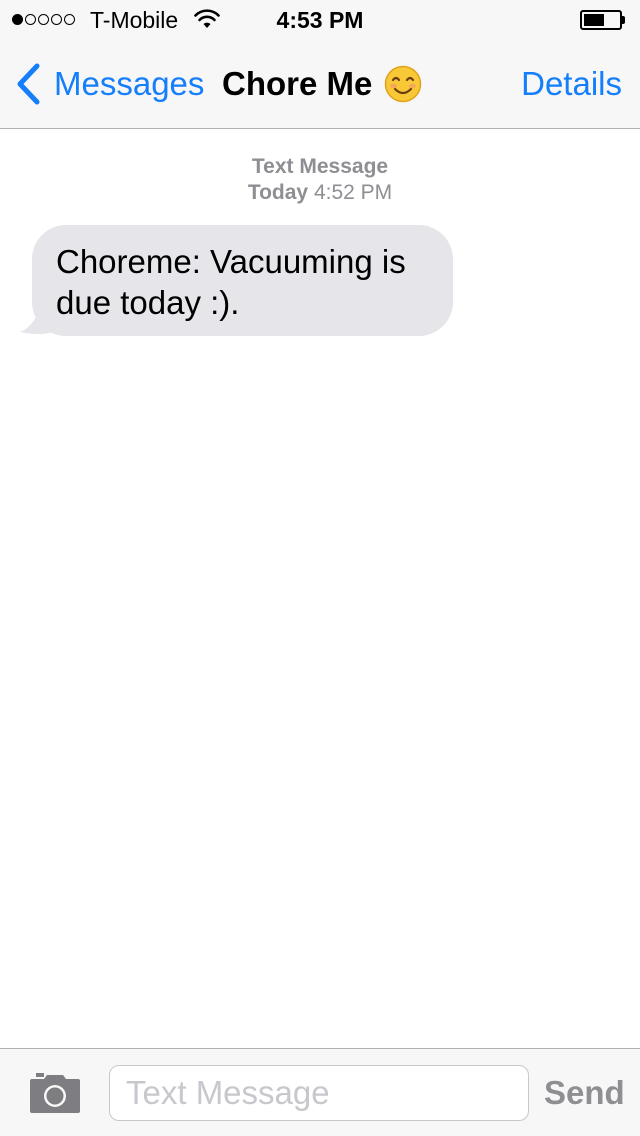 The image size is (640, 1136). I want to click on status-bar: T-Mobile 4:53 PM, so click(320, 20).